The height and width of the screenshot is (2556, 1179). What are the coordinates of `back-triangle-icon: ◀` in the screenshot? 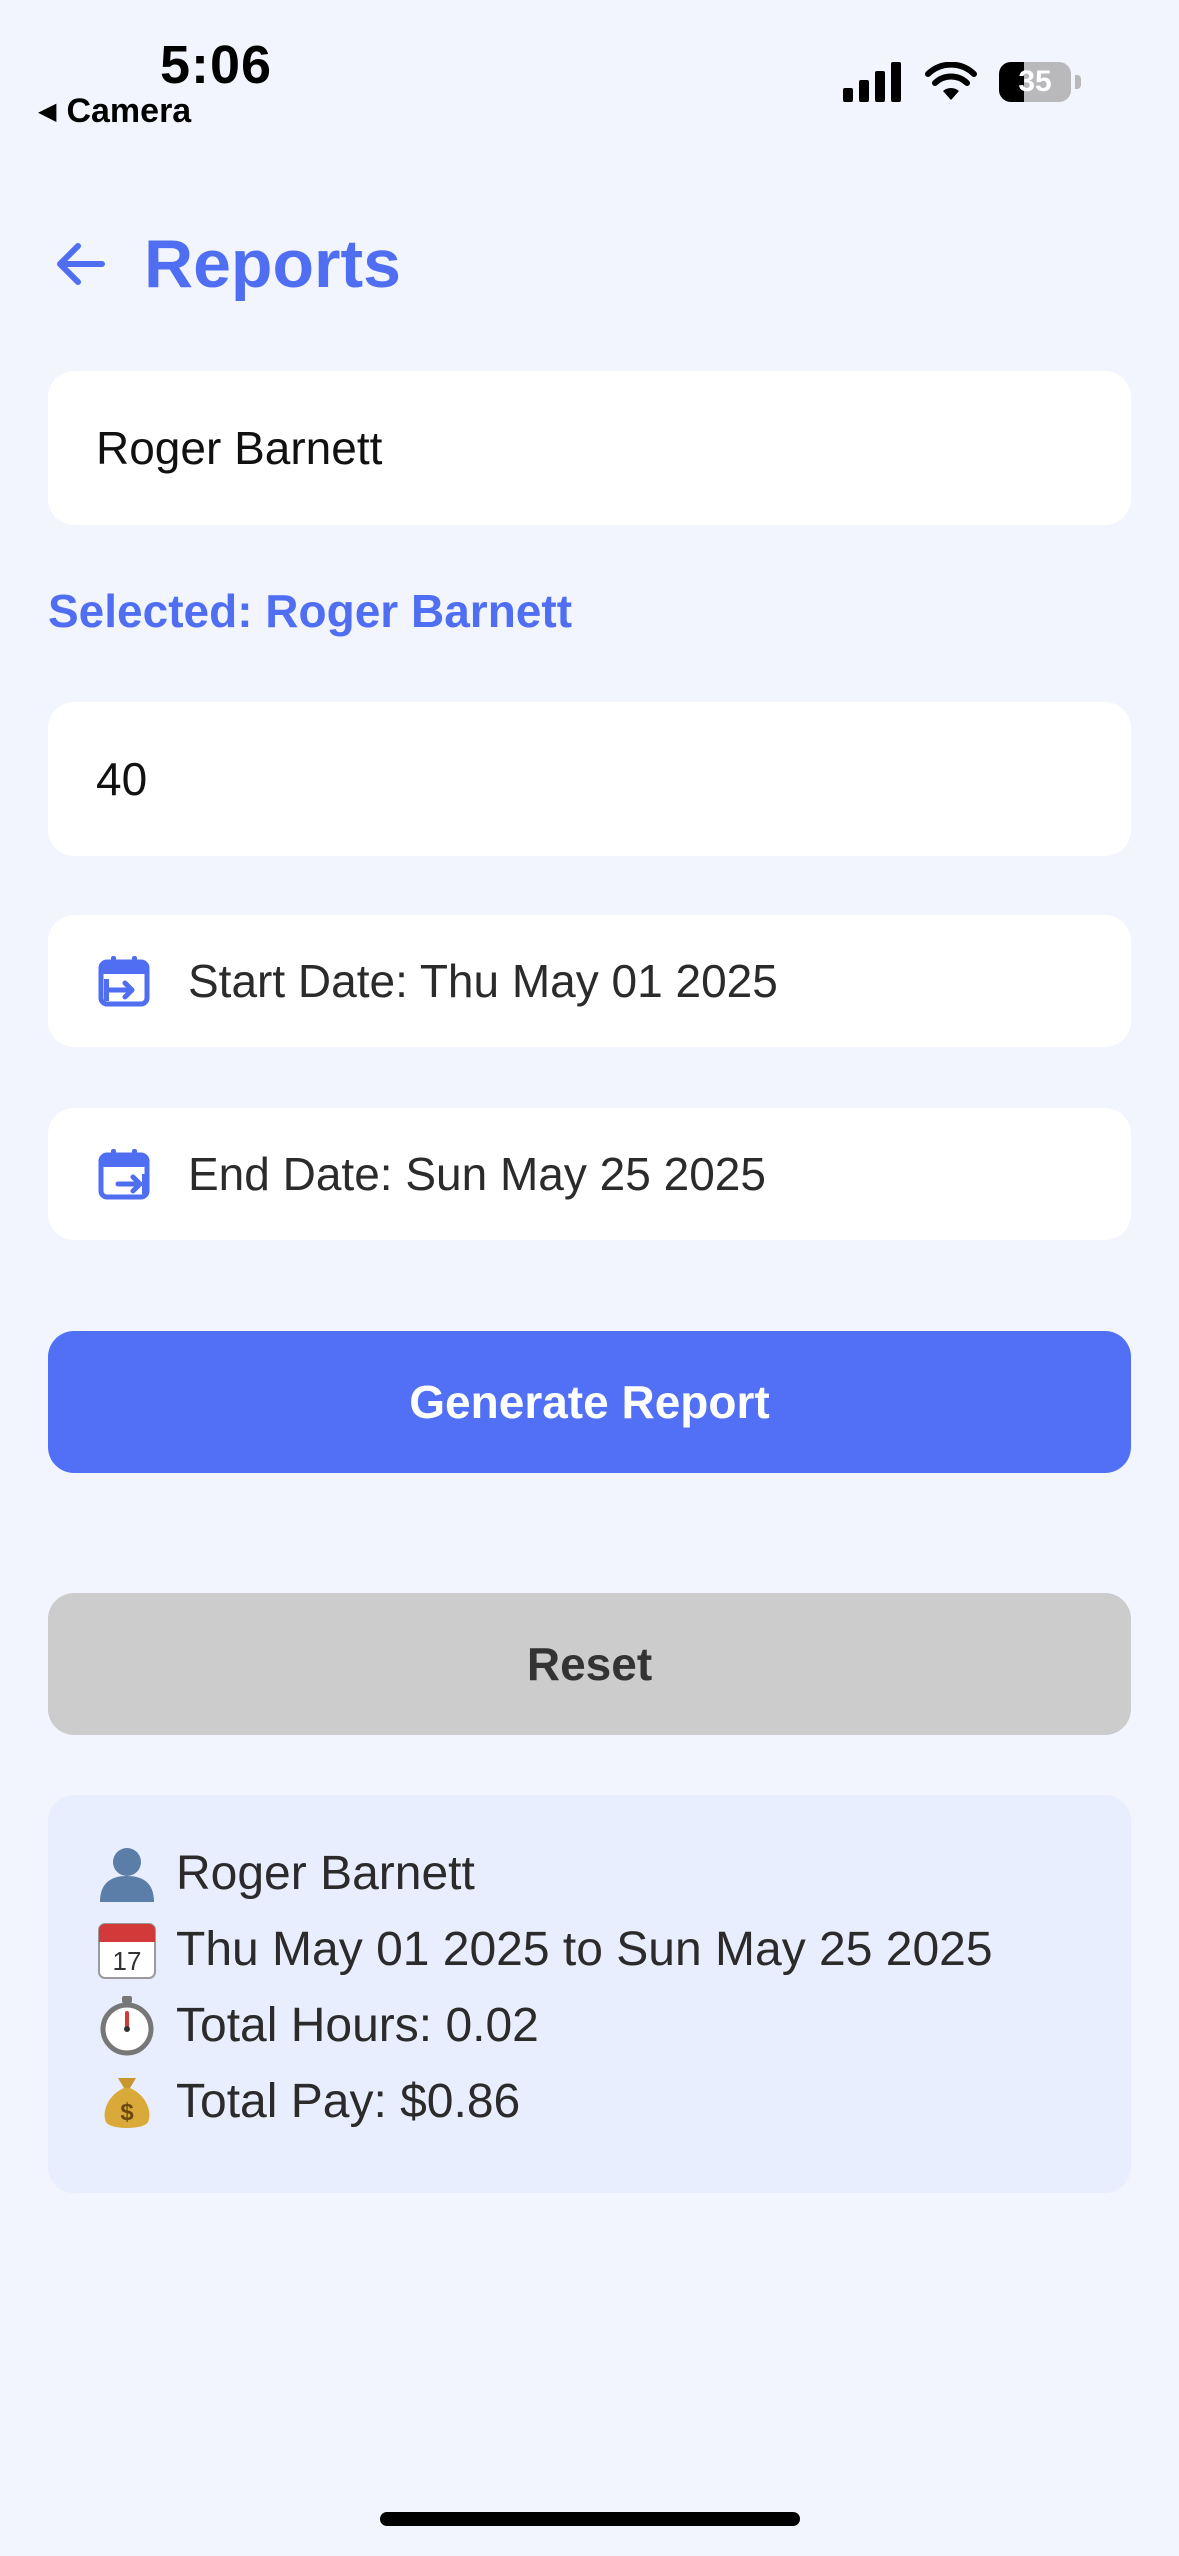 It's located at (47, 111).